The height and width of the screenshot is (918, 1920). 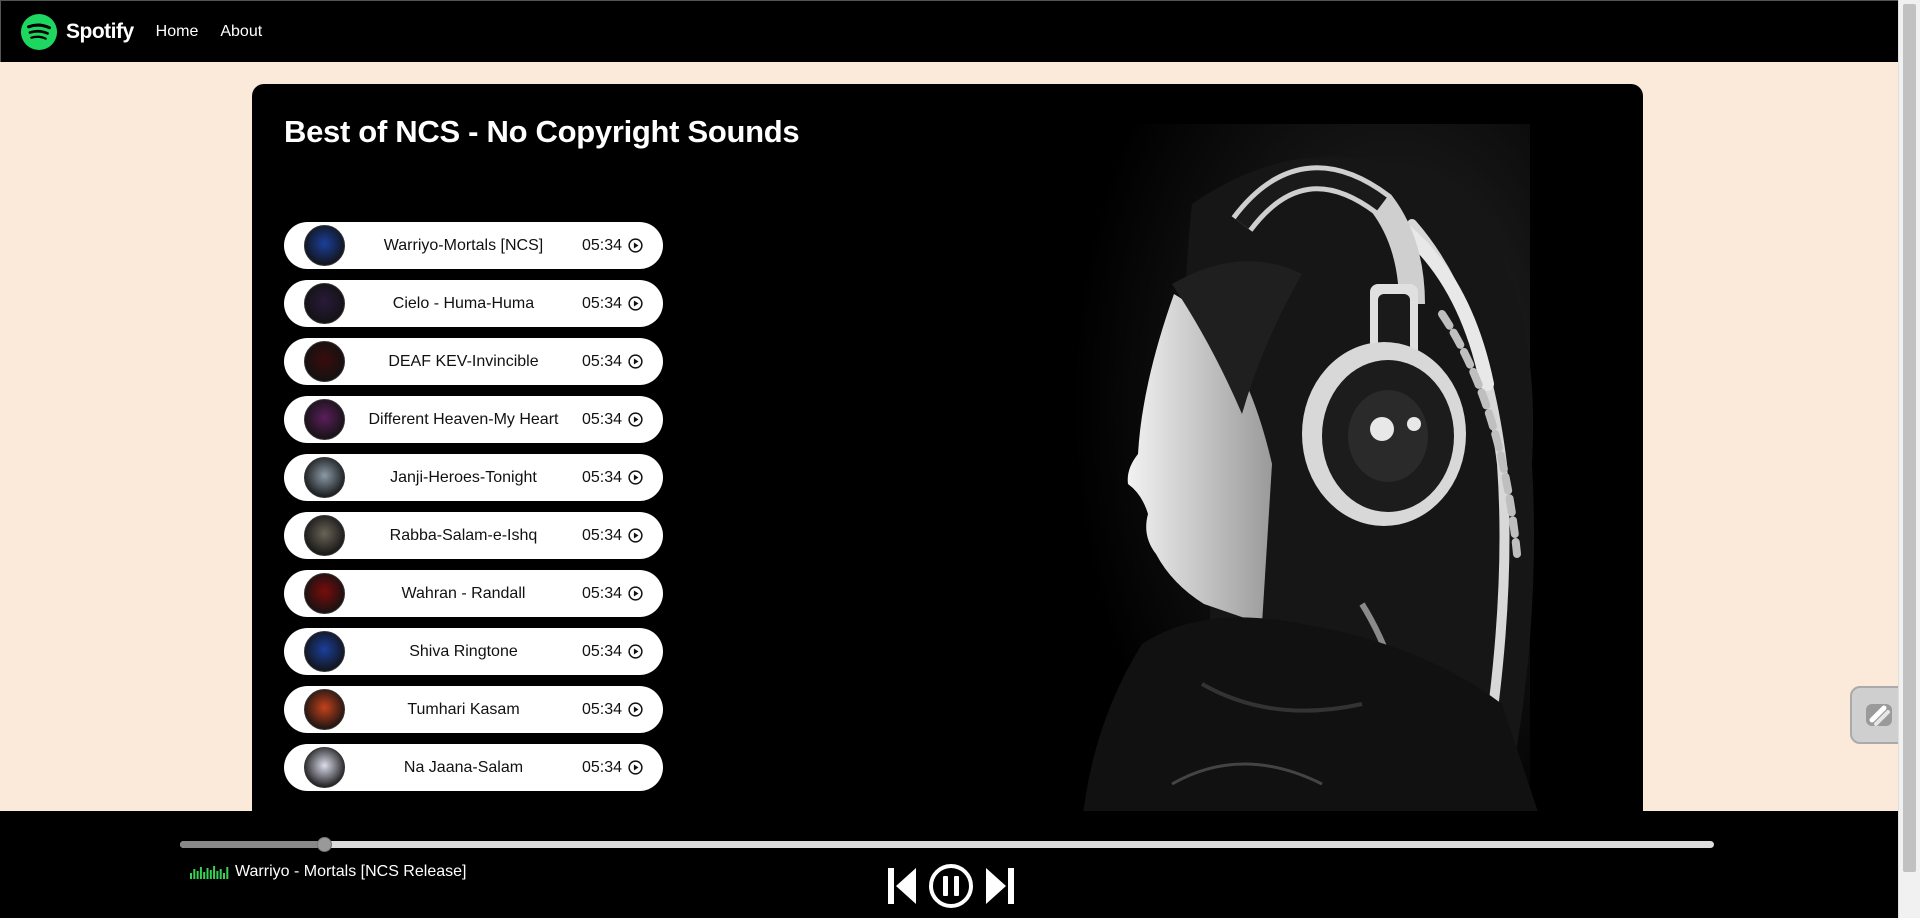 What do you see at coordinates (1909, 438) in the screenshot?
I see `scrollbar-thumb` at bounding box center [1909, 438].